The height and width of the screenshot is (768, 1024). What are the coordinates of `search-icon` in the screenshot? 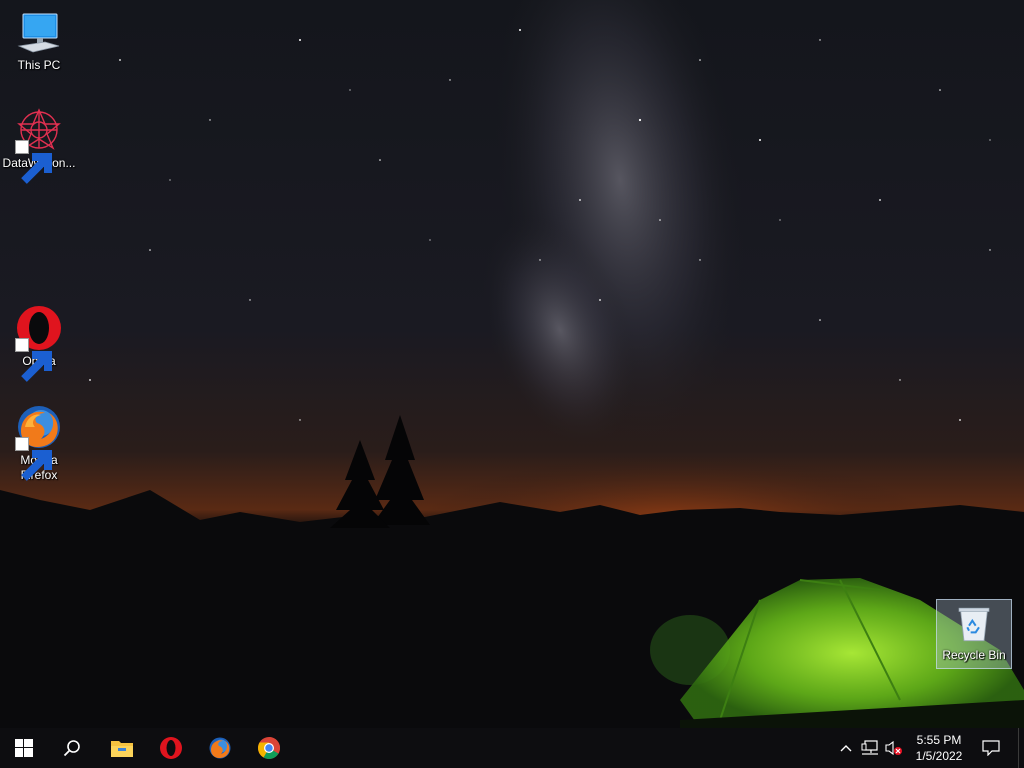 It's located at (71, 748).